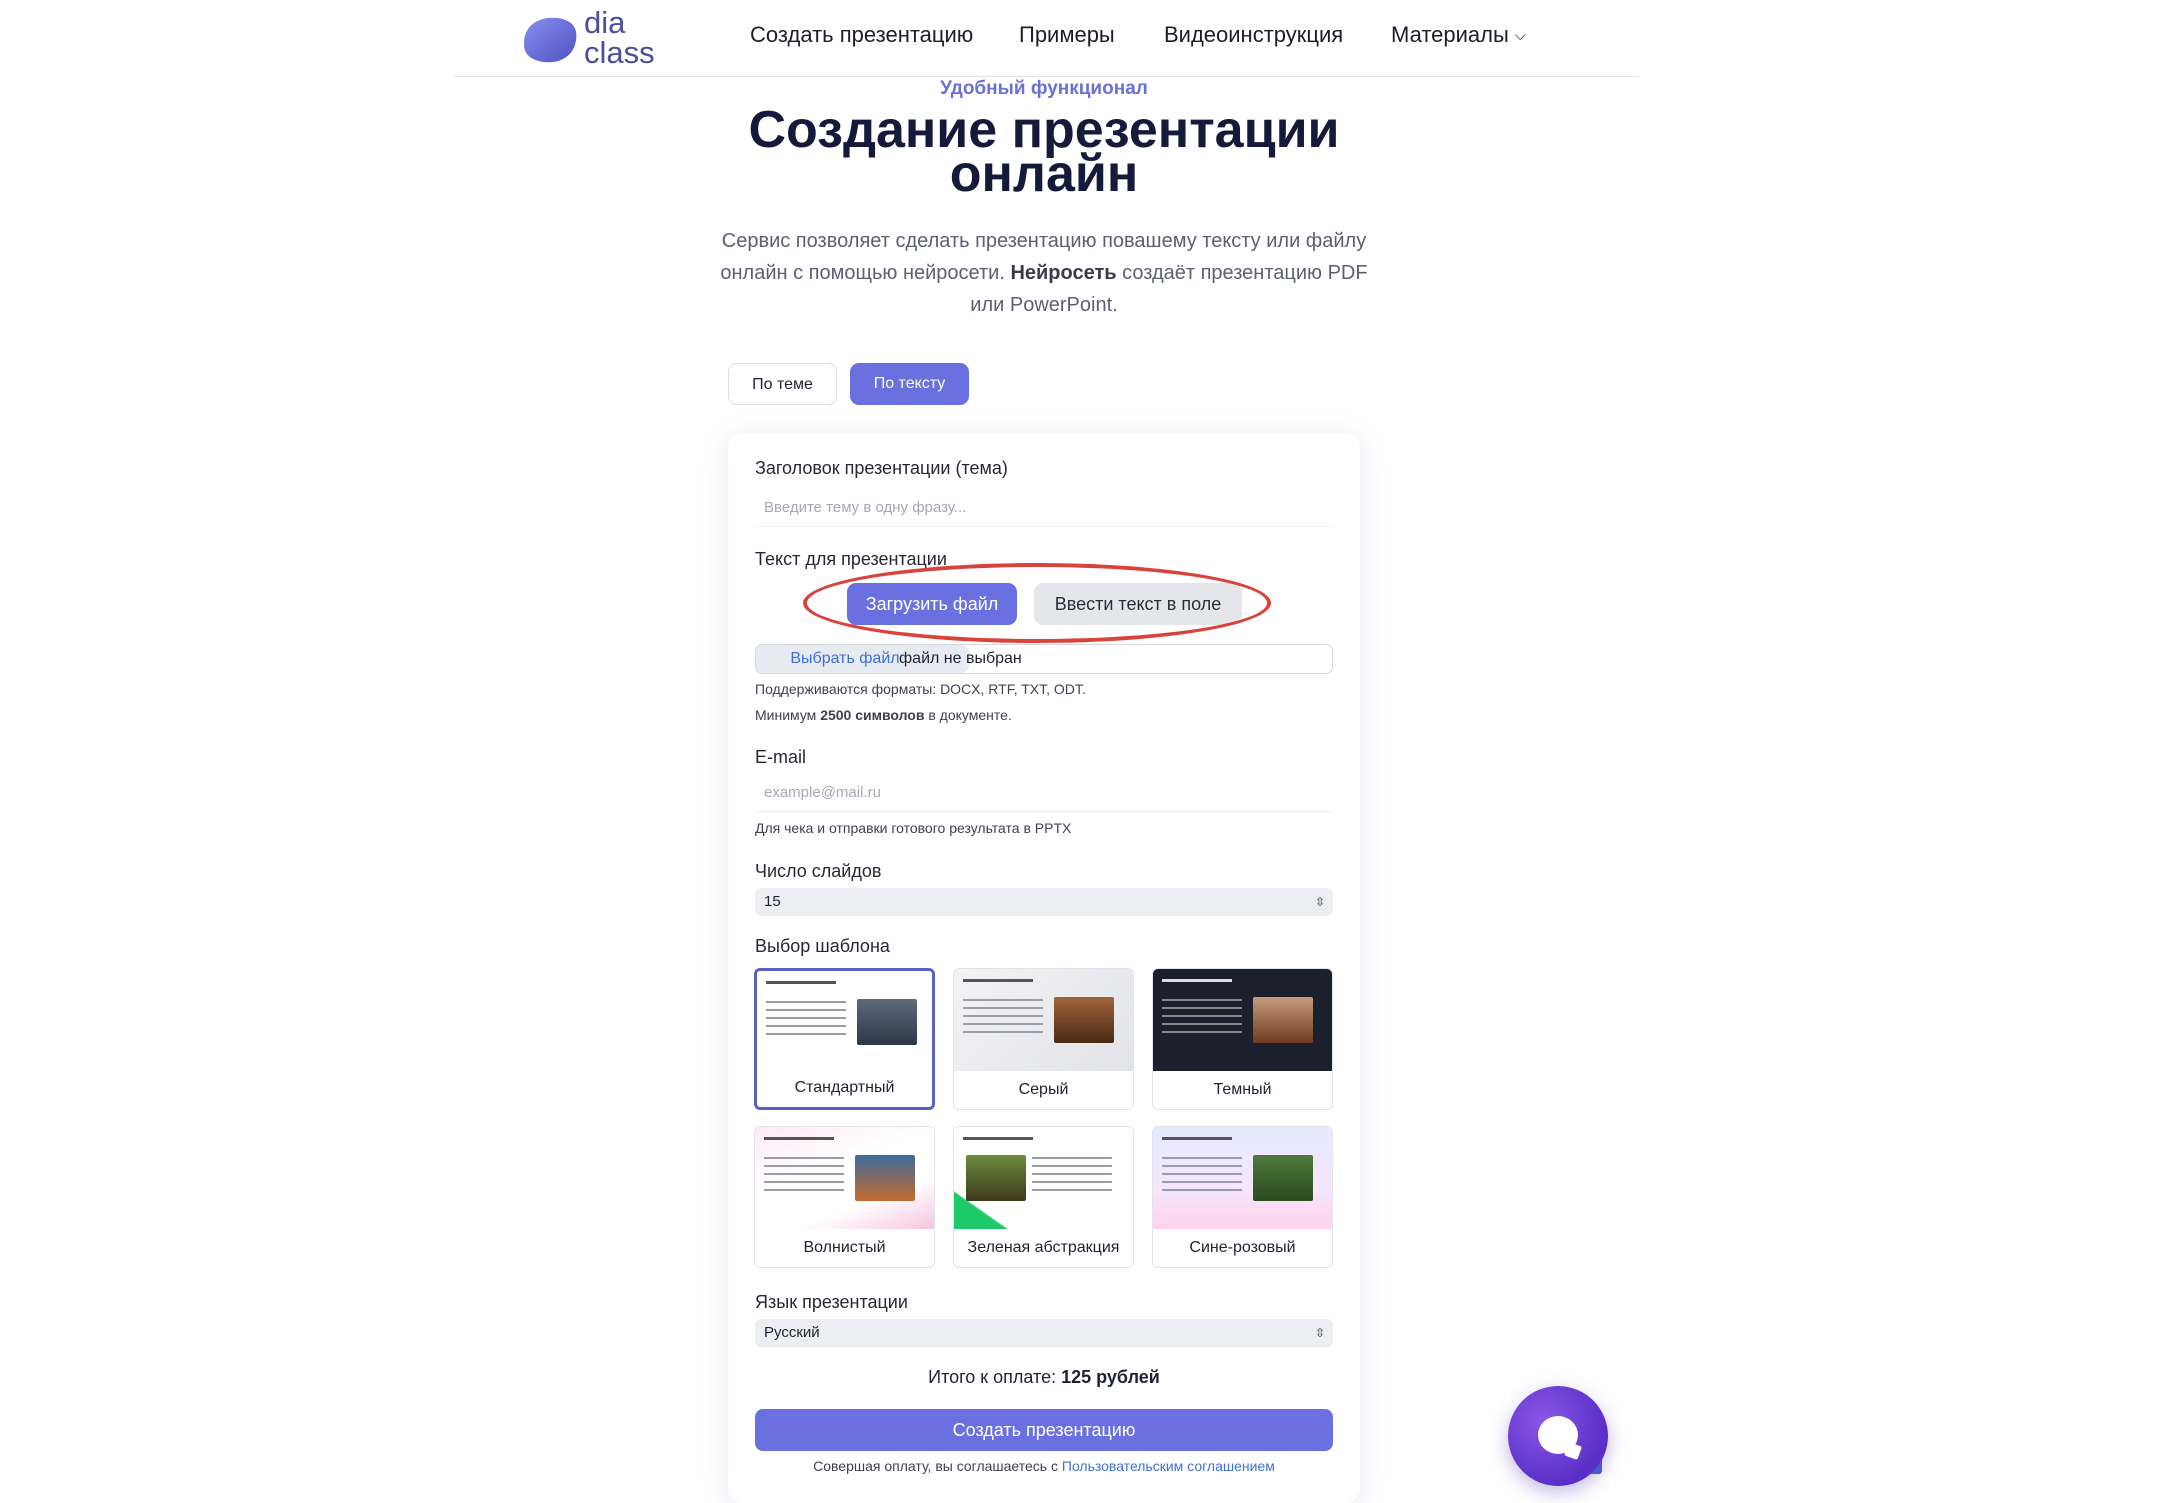  What do you see at coordinates (1043, 1197) in the screenshot?
I see `template-green-abstraction: Зеленая абстракция` at bounding box center [1043, 1197].